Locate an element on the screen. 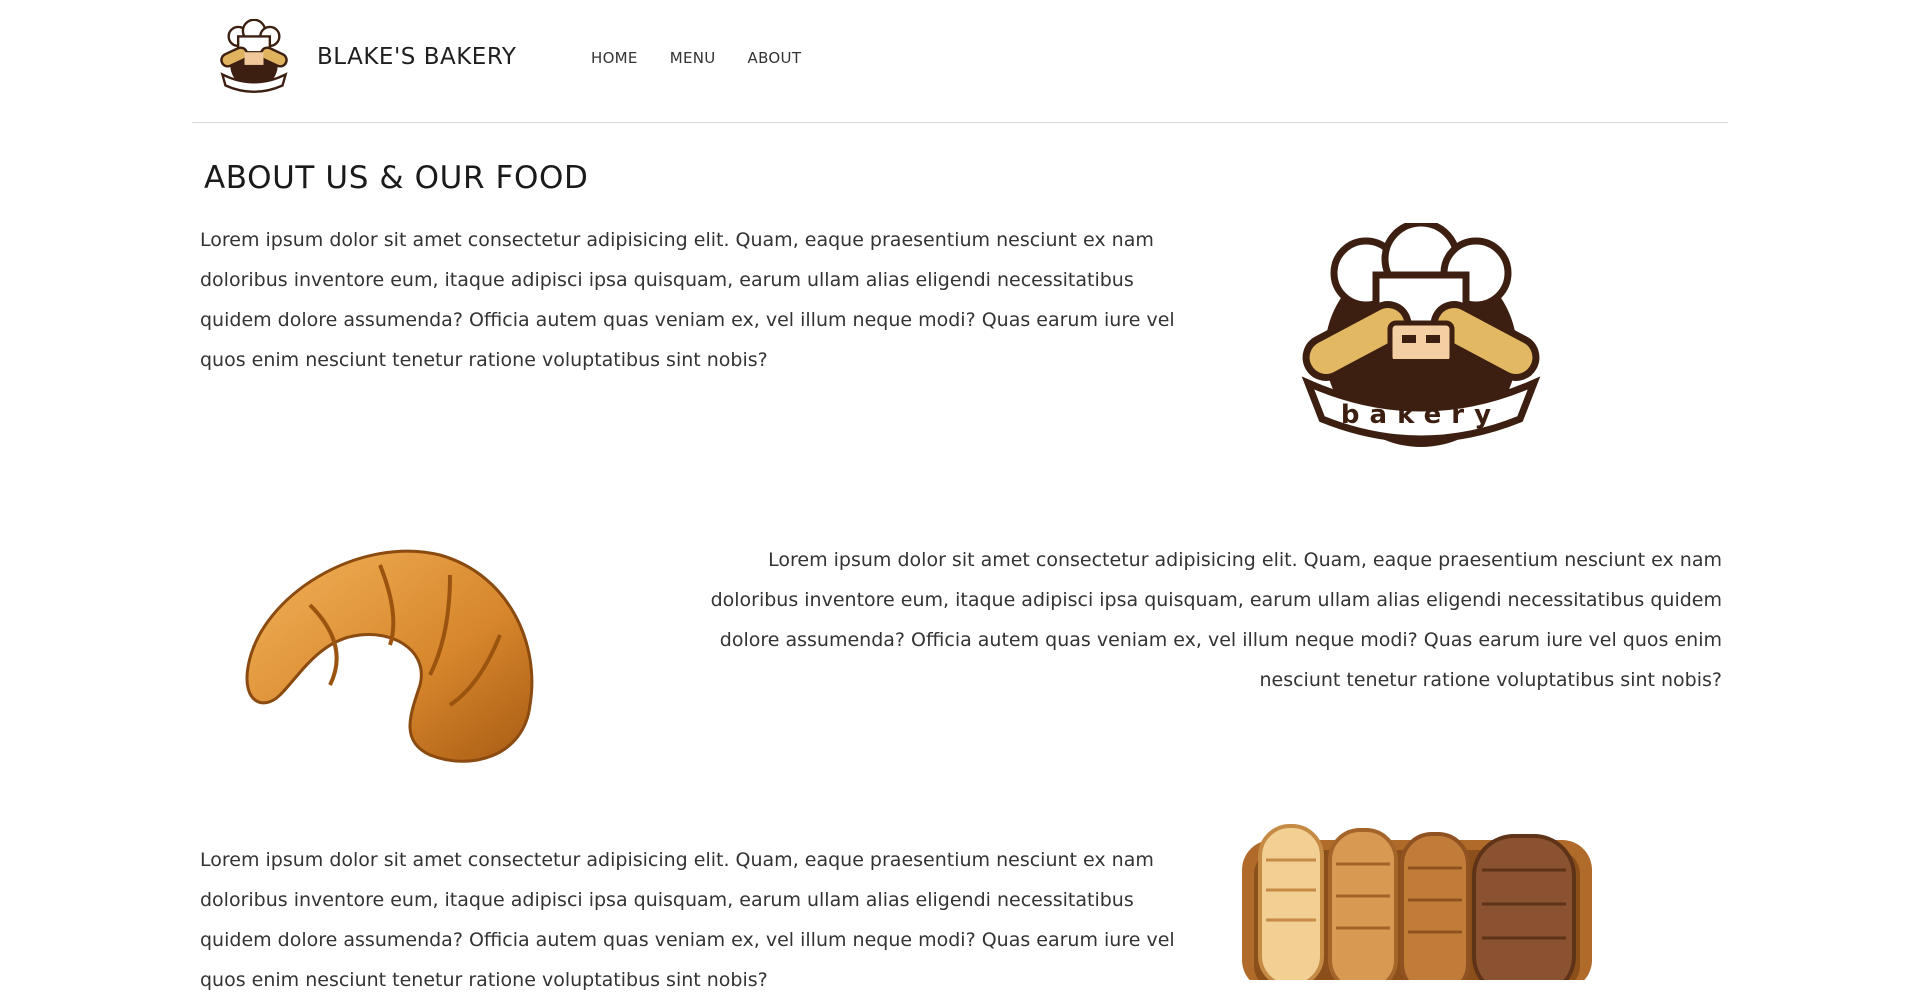 The width and height of the screenshot is (1919, 1000). bread-basket-image is located at coordinates (1417, 902).